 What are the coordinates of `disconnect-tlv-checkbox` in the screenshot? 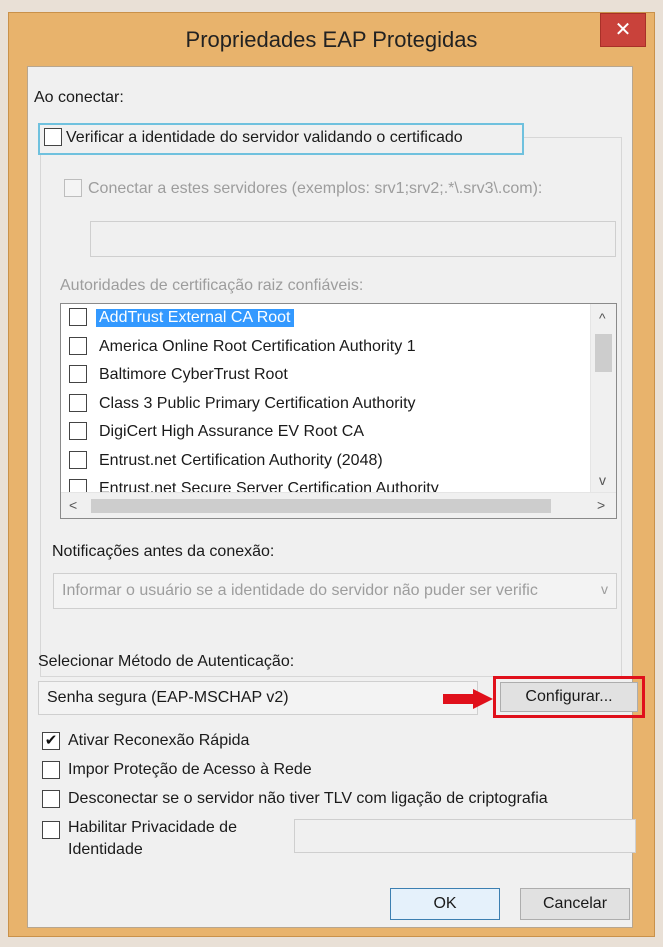 It's located at (51, 799).